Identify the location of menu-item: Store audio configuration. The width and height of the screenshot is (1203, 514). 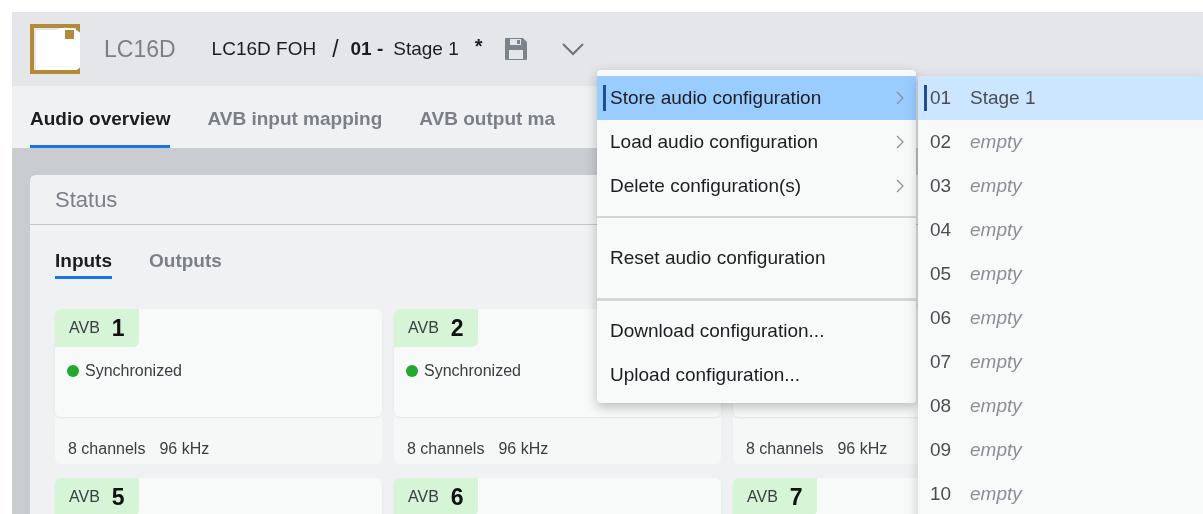
(756, 98).